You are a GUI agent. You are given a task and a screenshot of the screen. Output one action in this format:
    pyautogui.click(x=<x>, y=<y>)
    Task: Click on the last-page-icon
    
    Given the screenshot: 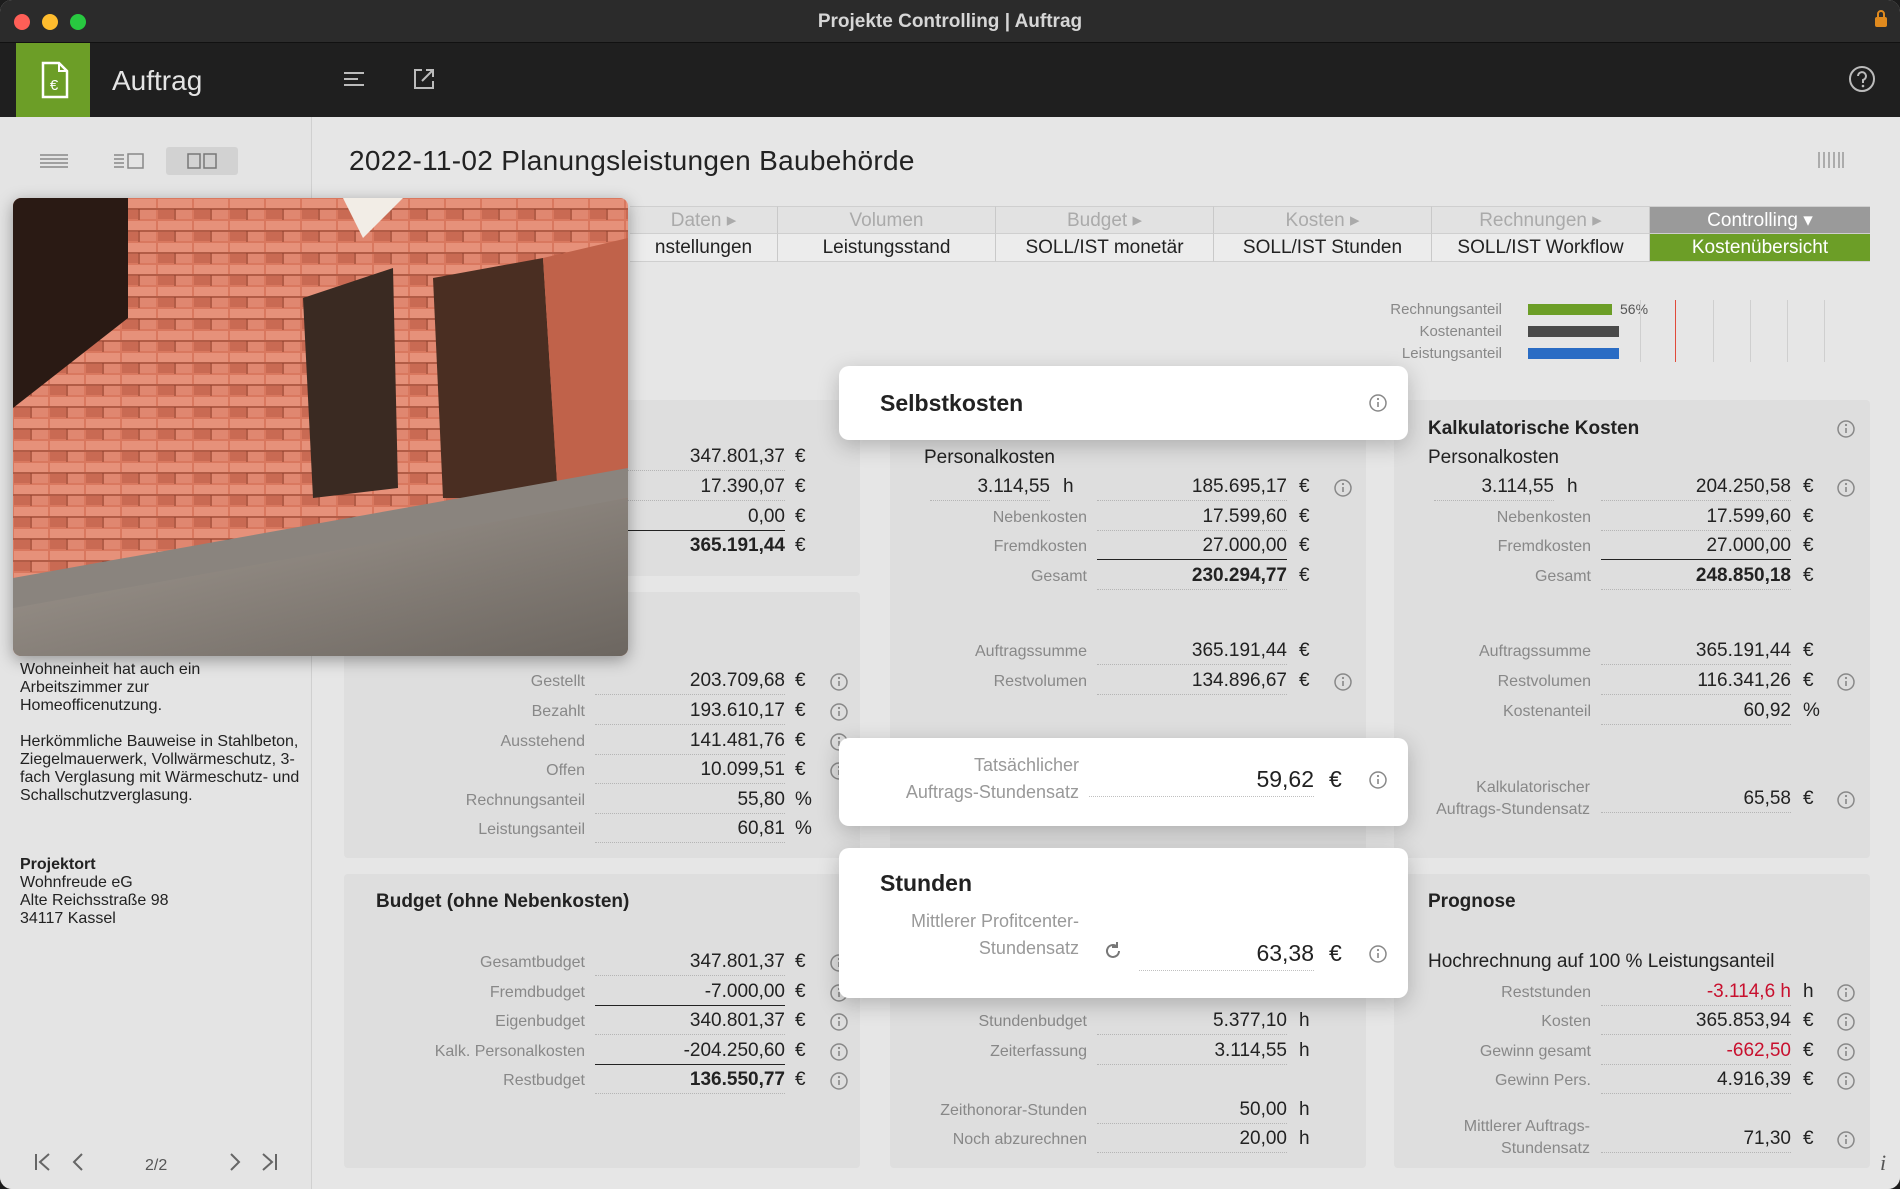 What is the action you would take?
    pyautogui.click(x=269, y=1162)
    